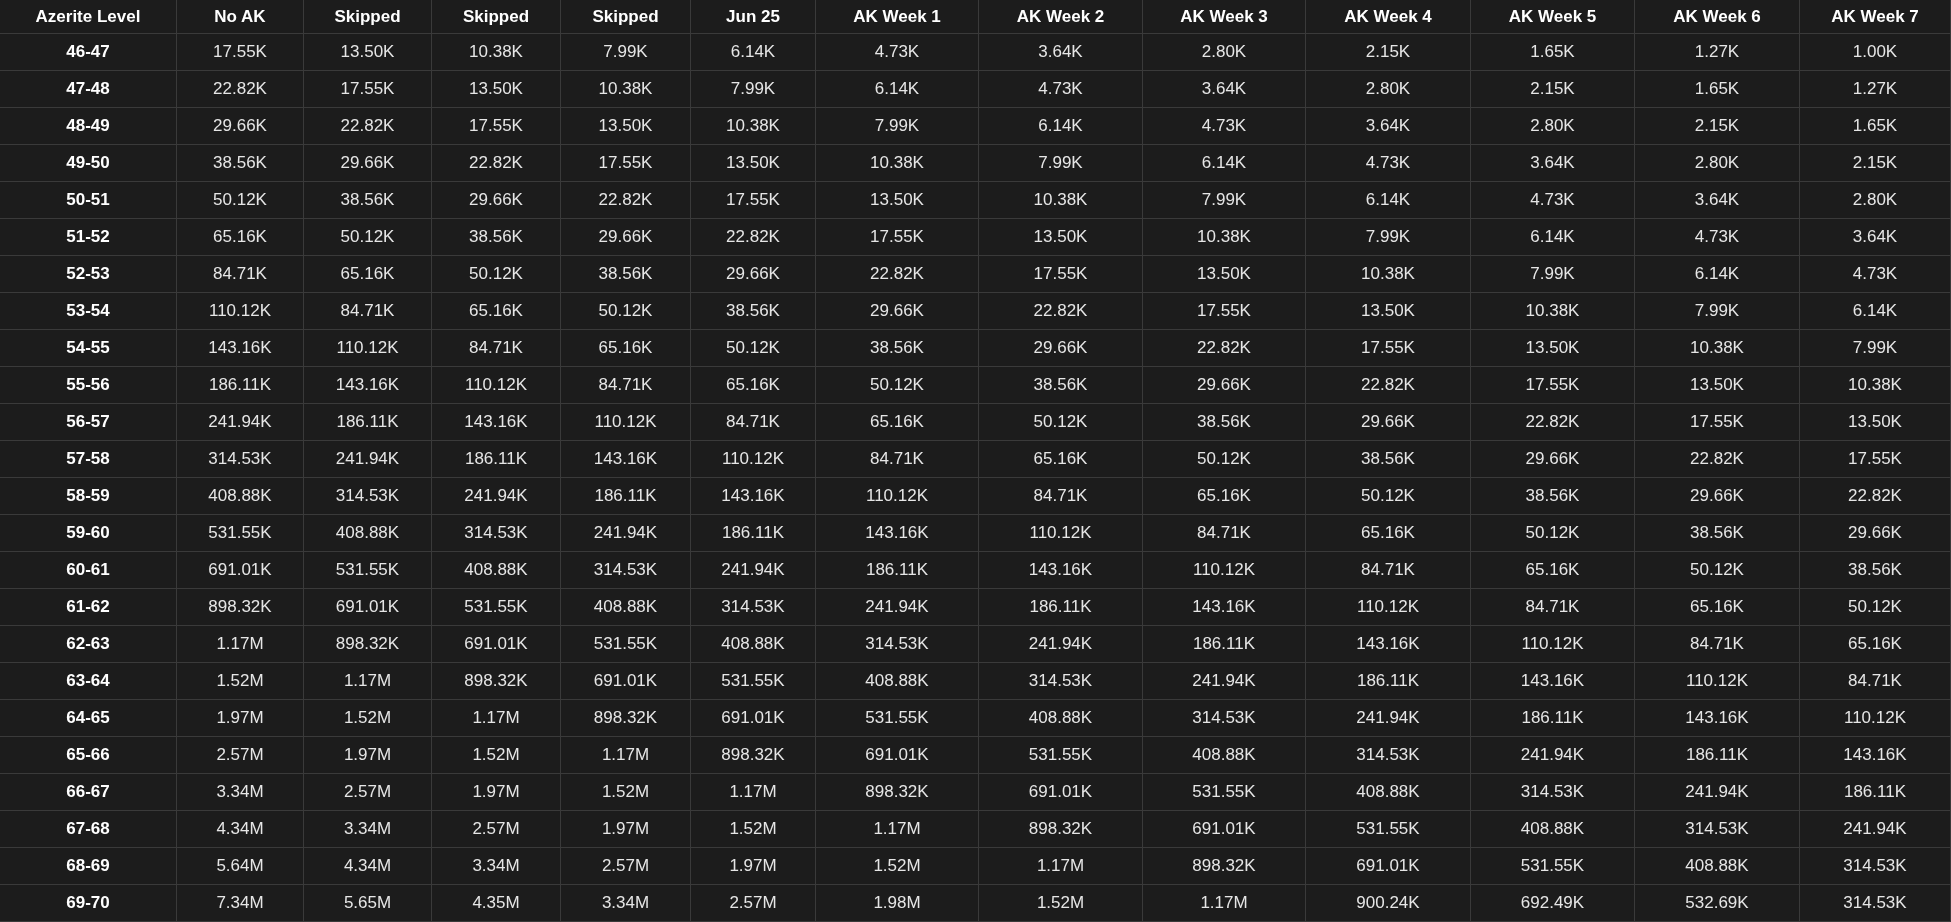 The height and width of the screenshot is (922, 1951). Describe the element at coordinates (1717, 903) in the screenshot. I see `table-cell: 532.69K` at that location.